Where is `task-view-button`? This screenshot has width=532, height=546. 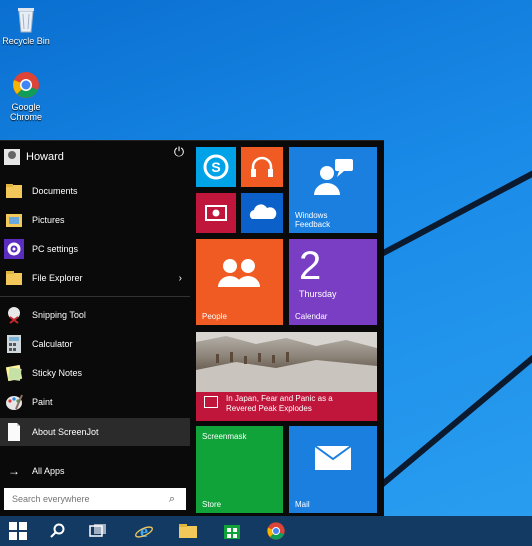 task-view-button is located at coordinates (98, 531).